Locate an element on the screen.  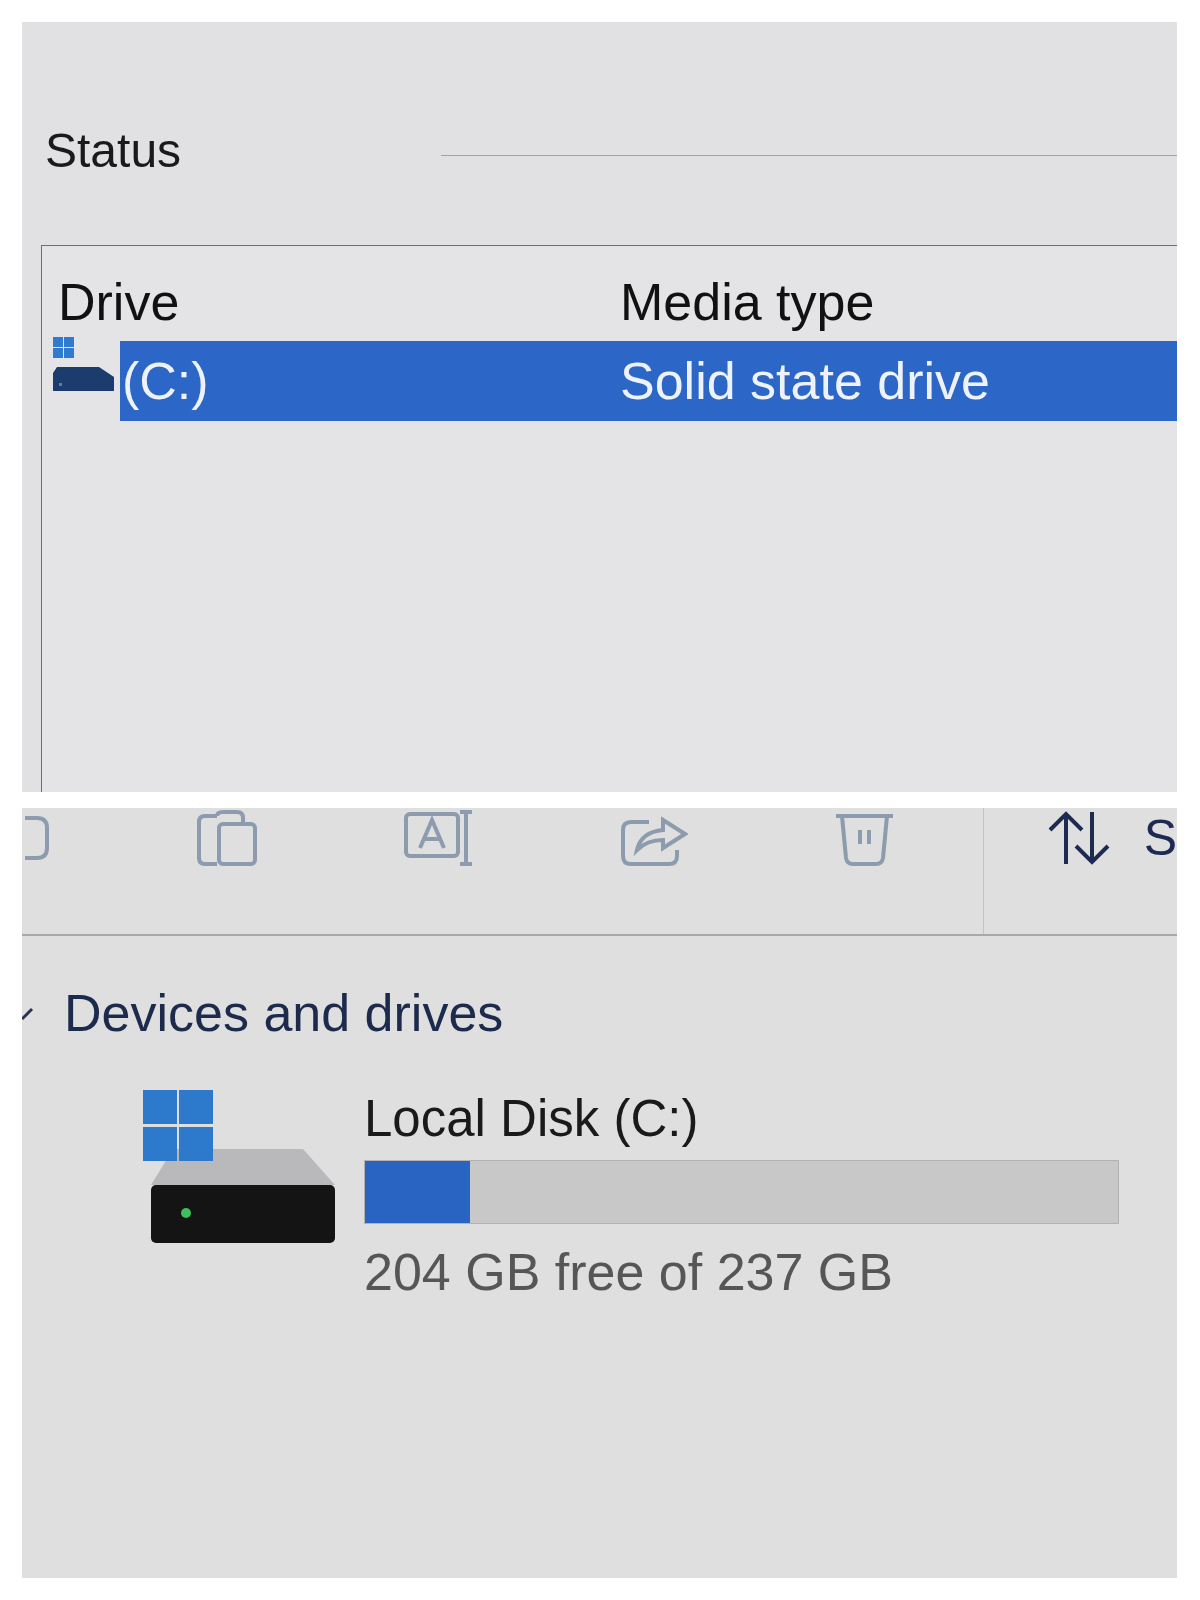
sort-button: S is located at coordinates (1111, 838).